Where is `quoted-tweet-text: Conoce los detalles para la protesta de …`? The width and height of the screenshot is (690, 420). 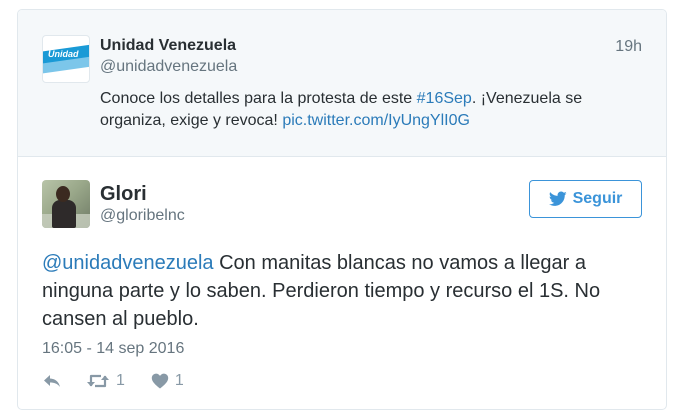 quoted-tweet-text: Conoce los detalles para la protesta de … is located at coordinates (375, 110).